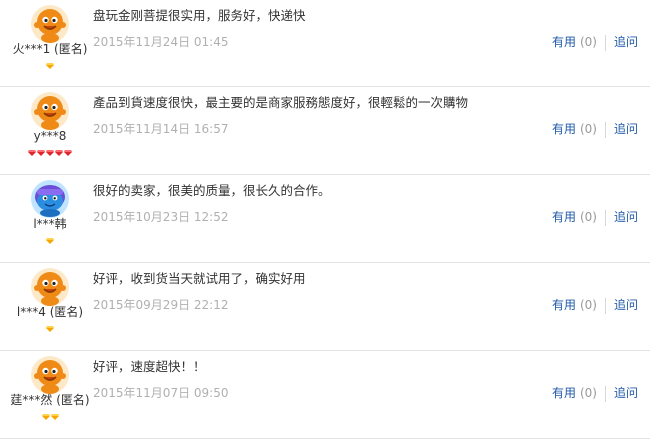 Image resolution: width=650 pixels, height=445 pixels. Describe the element at coordinates (161, 129) in the screenshot. I see `review-date: 2015年11月14日 16:57` at that location.